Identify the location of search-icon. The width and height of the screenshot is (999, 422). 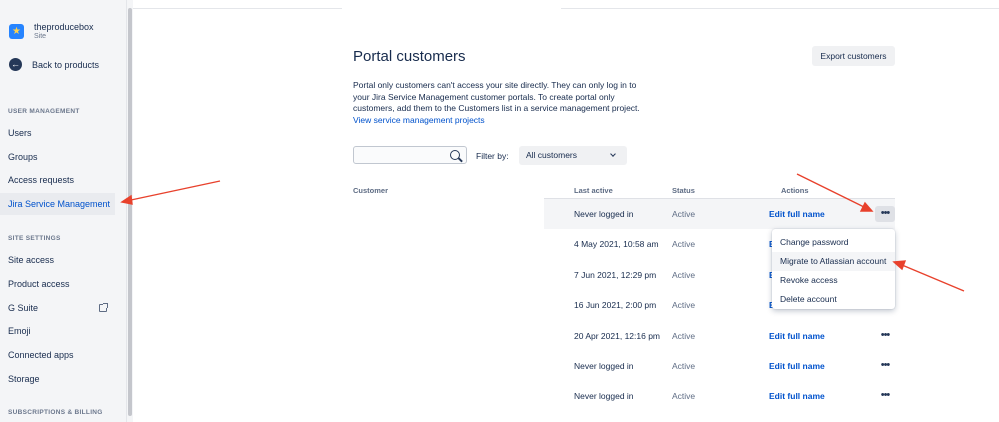
(455, 155).